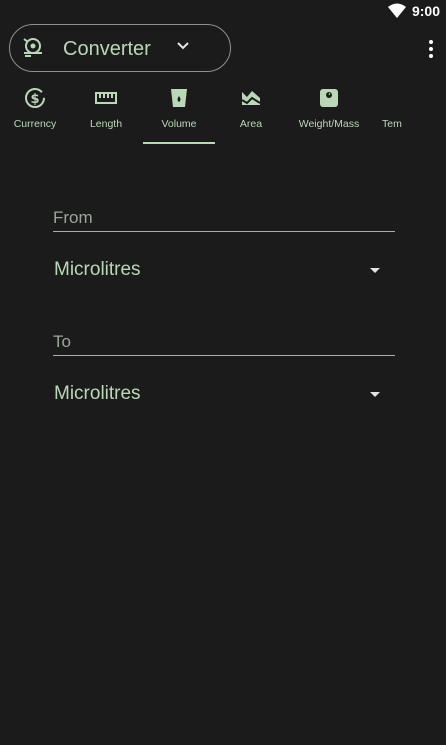 The image size is (446, 745). What do you see at coordinates (329, 124) in the screenshot?
I see `tab-label: Weight/Mass` at bounding box center [329, 124].